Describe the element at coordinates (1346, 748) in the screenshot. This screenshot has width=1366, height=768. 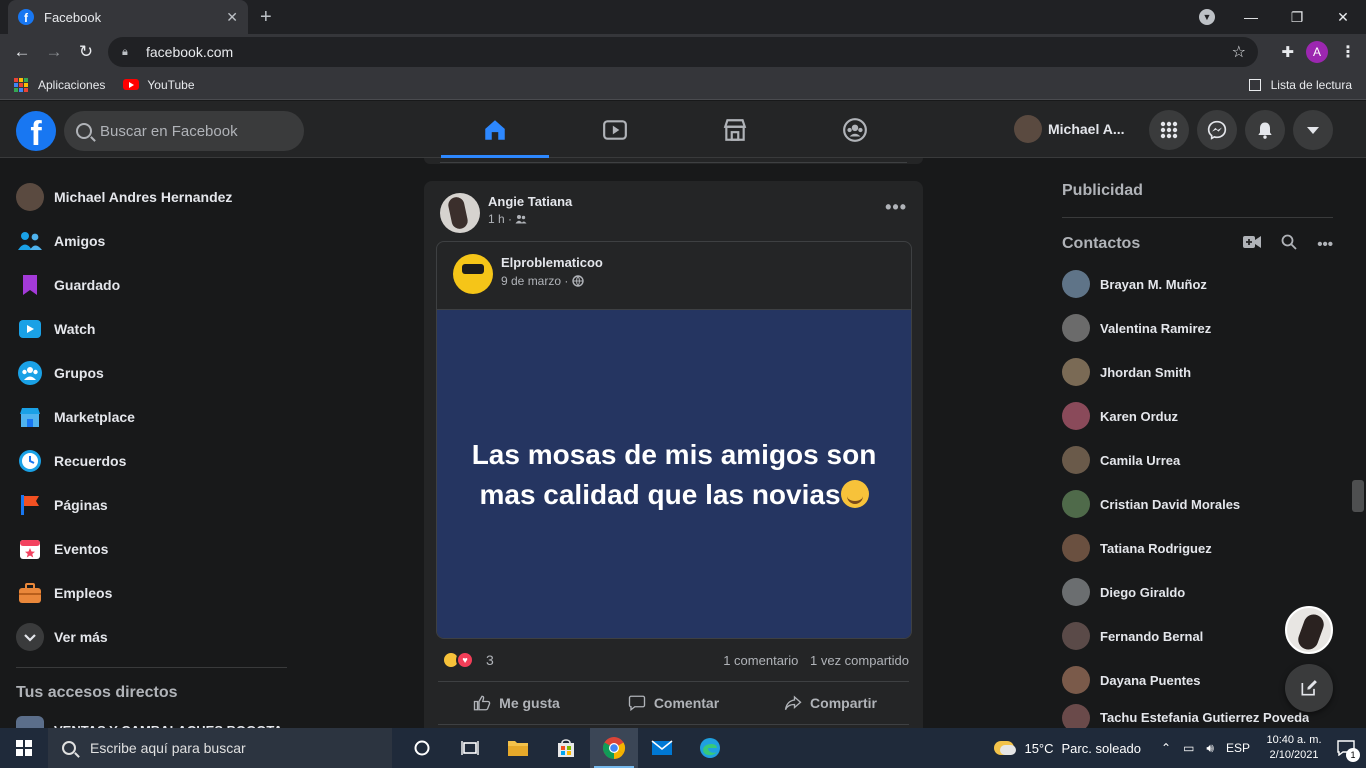
I see `action-center-button: 1` at that location.